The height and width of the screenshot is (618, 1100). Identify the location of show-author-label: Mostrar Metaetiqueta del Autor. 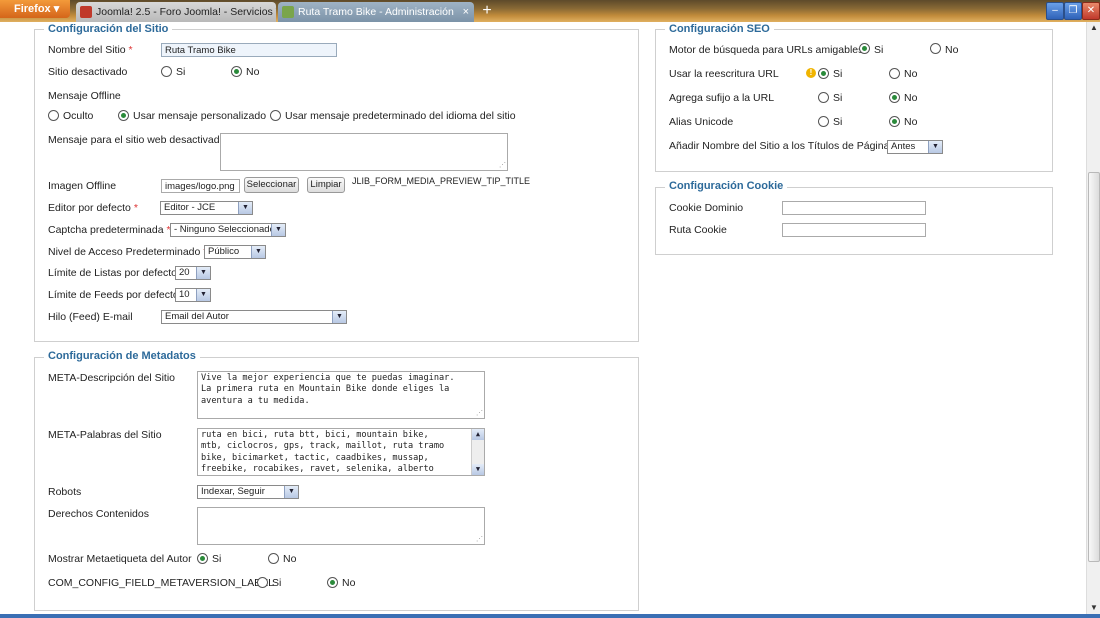
(120, 559).